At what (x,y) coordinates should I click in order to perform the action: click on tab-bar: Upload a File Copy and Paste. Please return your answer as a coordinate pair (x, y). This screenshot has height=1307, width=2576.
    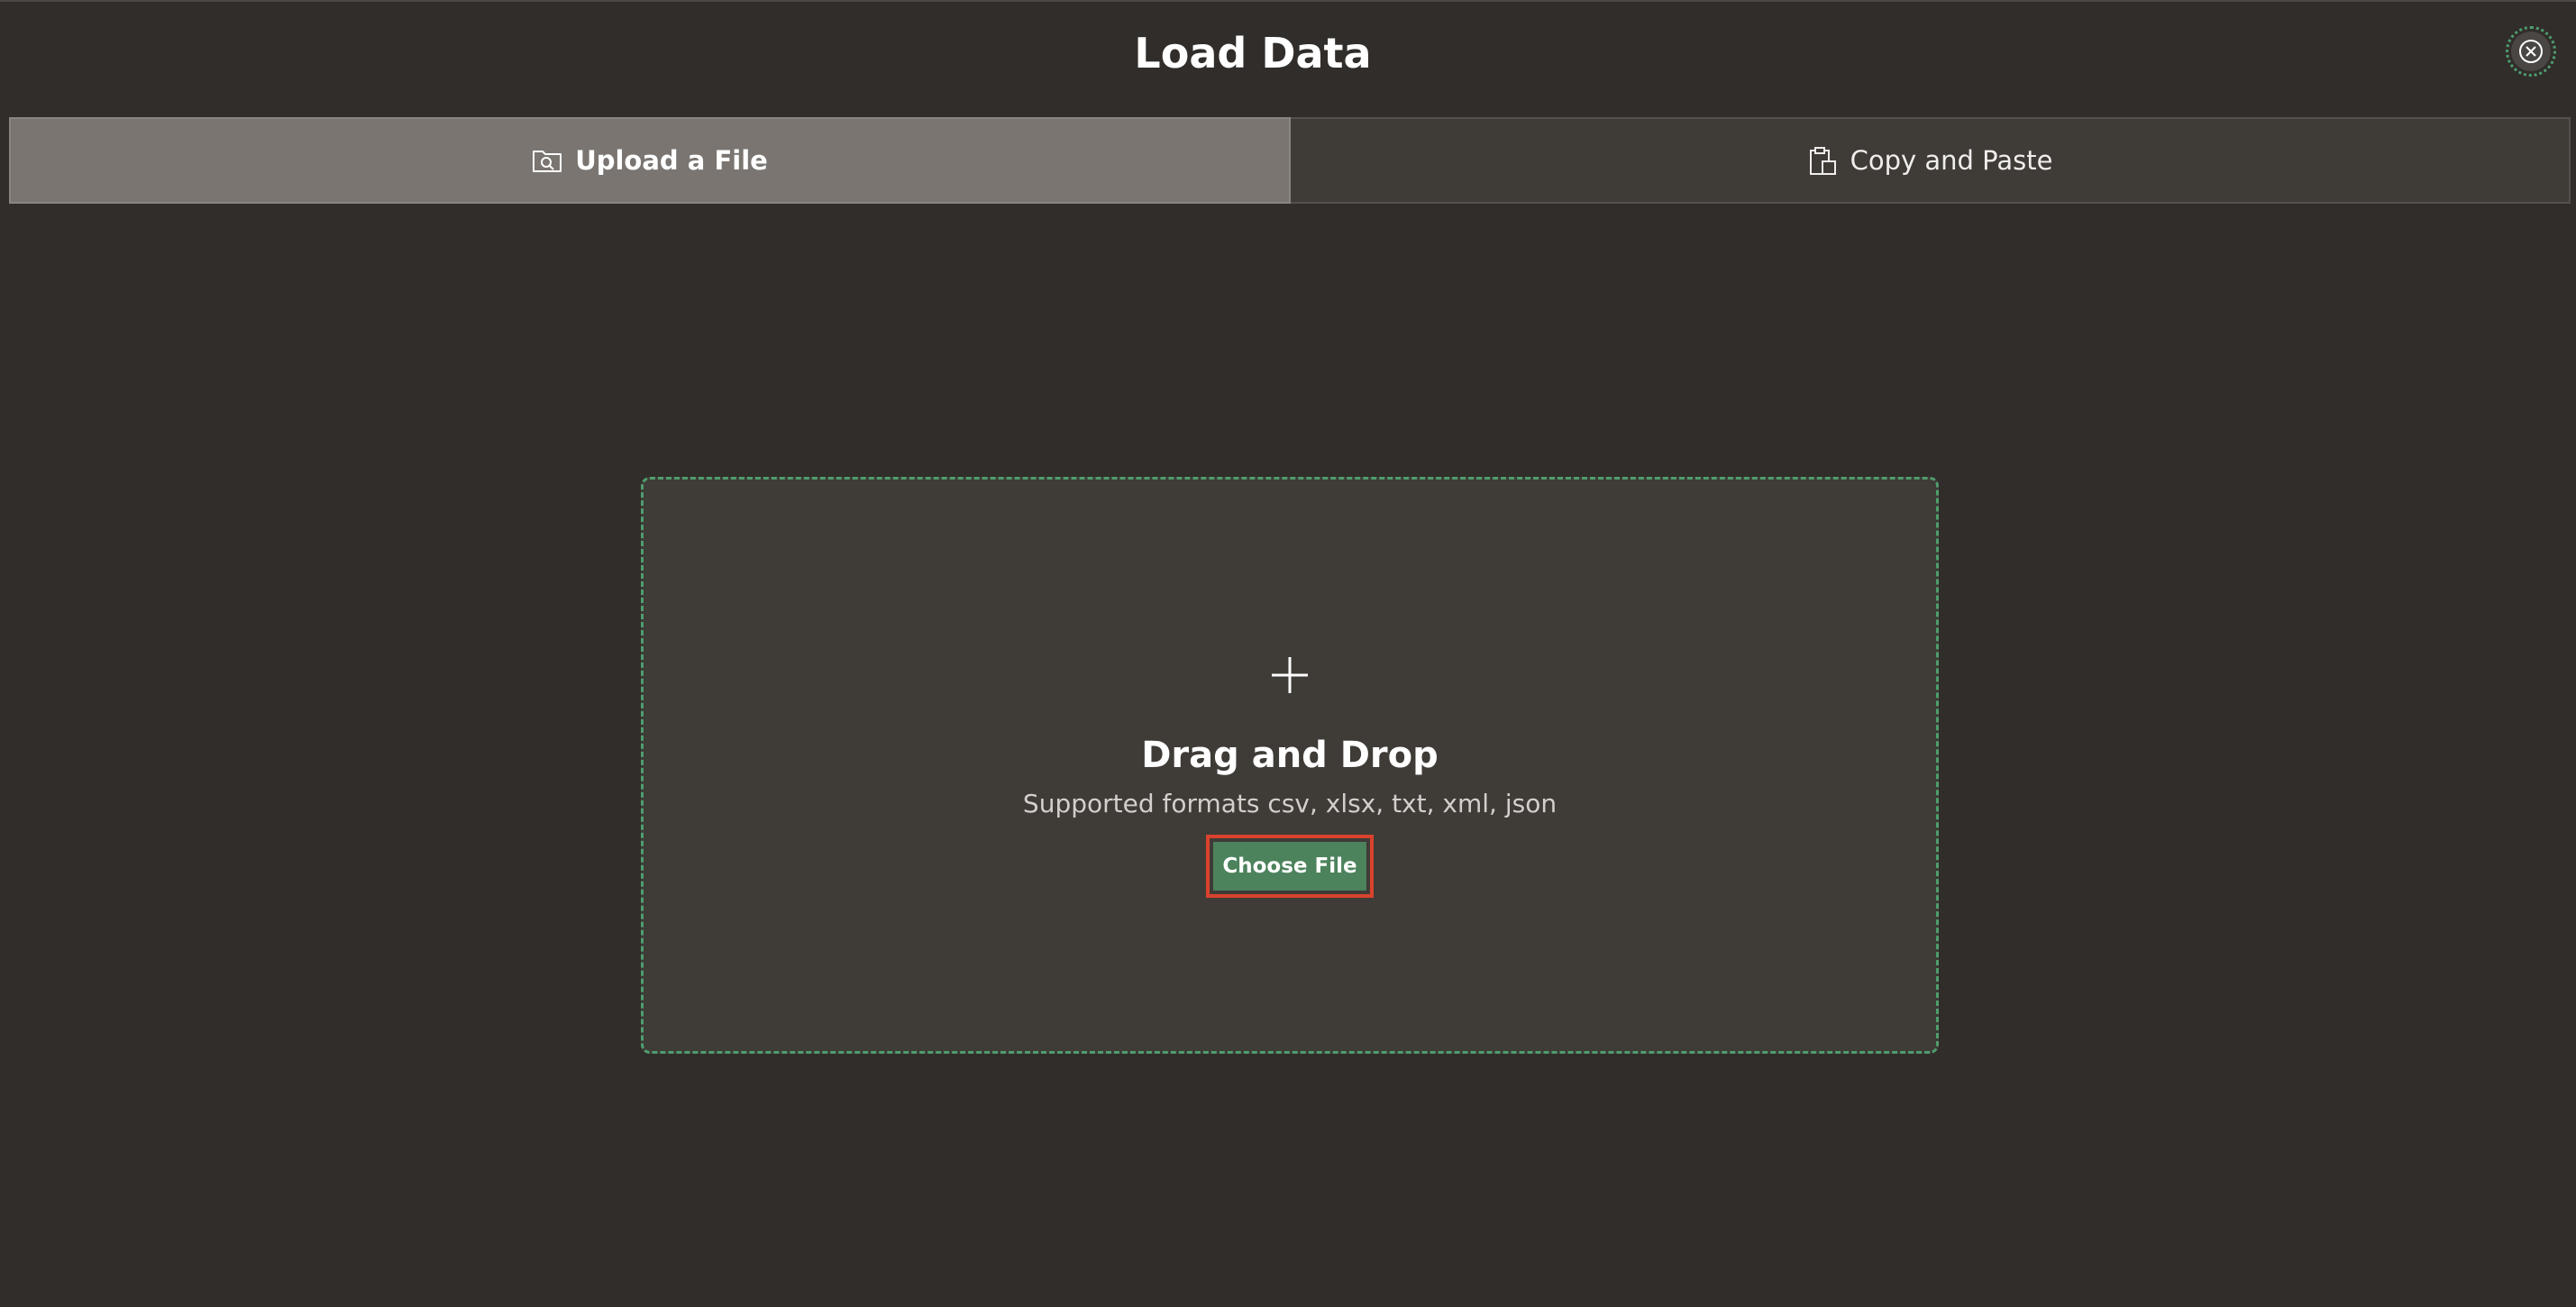
    Looking at the image, I should click on (1290, 160).